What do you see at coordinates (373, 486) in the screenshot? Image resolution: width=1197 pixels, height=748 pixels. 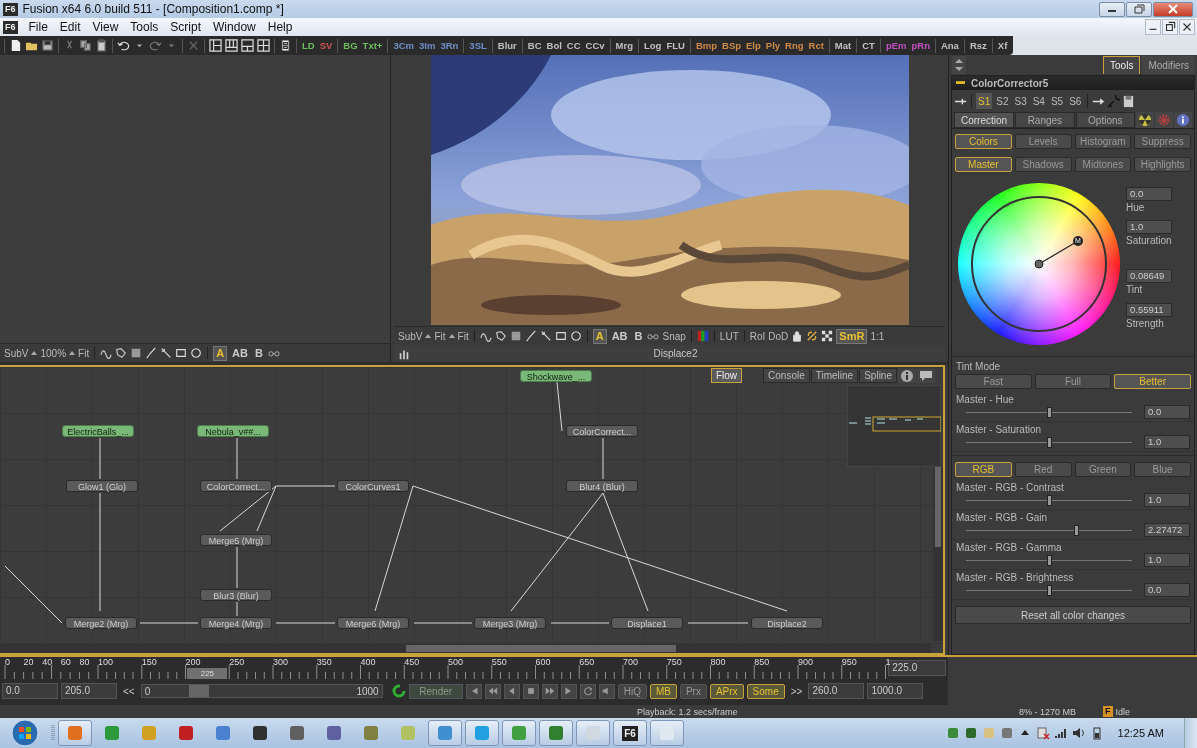 I see `flow-node: ColorCurves1` at bounding box center [373, 486].